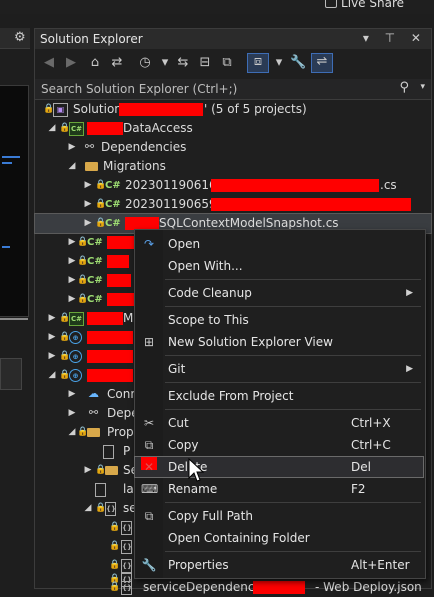  What do you see at coordinates (279, 467) in the screenshot?
I see `menu-item-delete: ✕ Delete Del` at bounding box center [279, 467].